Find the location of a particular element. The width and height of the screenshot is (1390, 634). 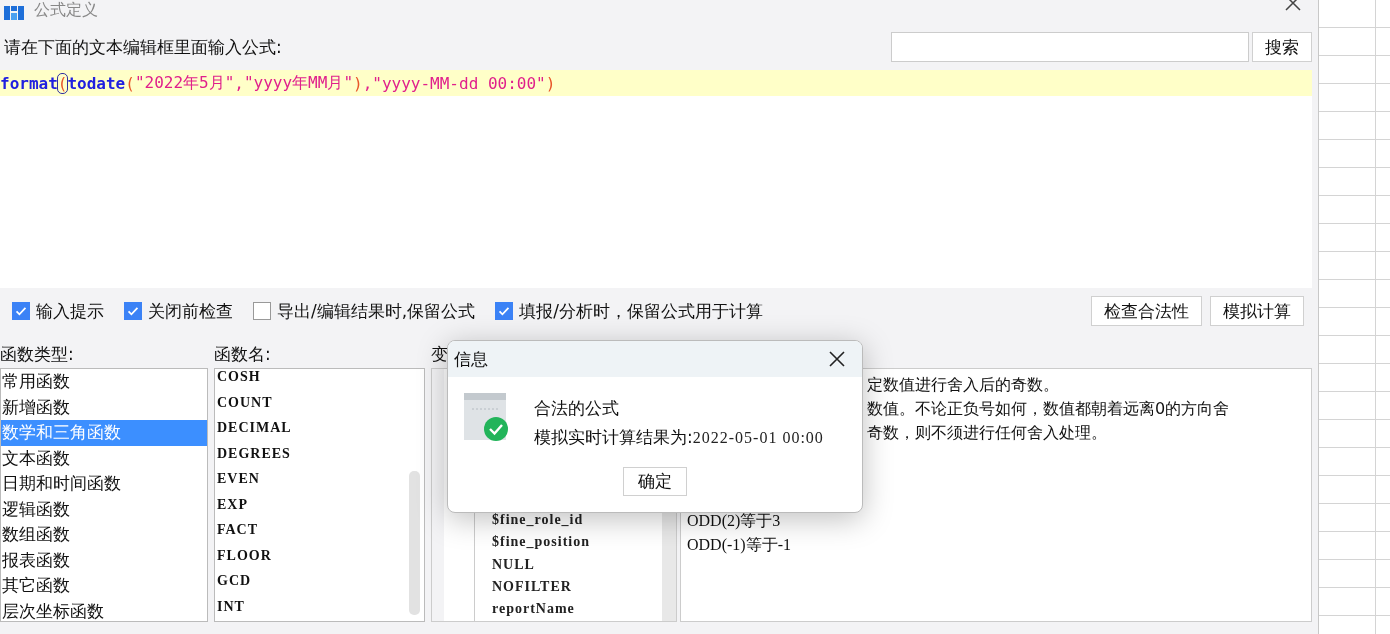

list-item: 其它函数 is located at coordinates (104, 586).